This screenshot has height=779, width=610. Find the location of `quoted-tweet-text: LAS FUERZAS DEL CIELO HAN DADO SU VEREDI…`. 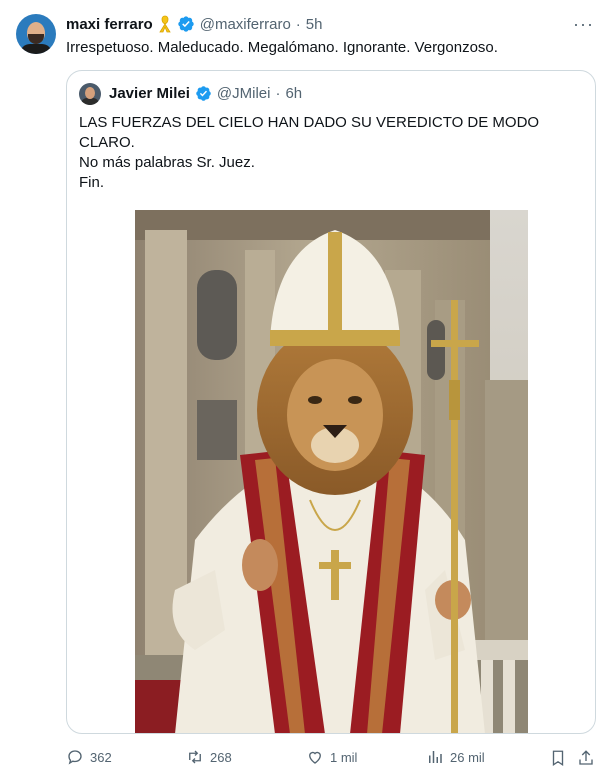

quoted-tweet-text: LAS FUERZAS DEL CIELO HAN DADO SU VEREDI… is located at coordinates (329, 153).